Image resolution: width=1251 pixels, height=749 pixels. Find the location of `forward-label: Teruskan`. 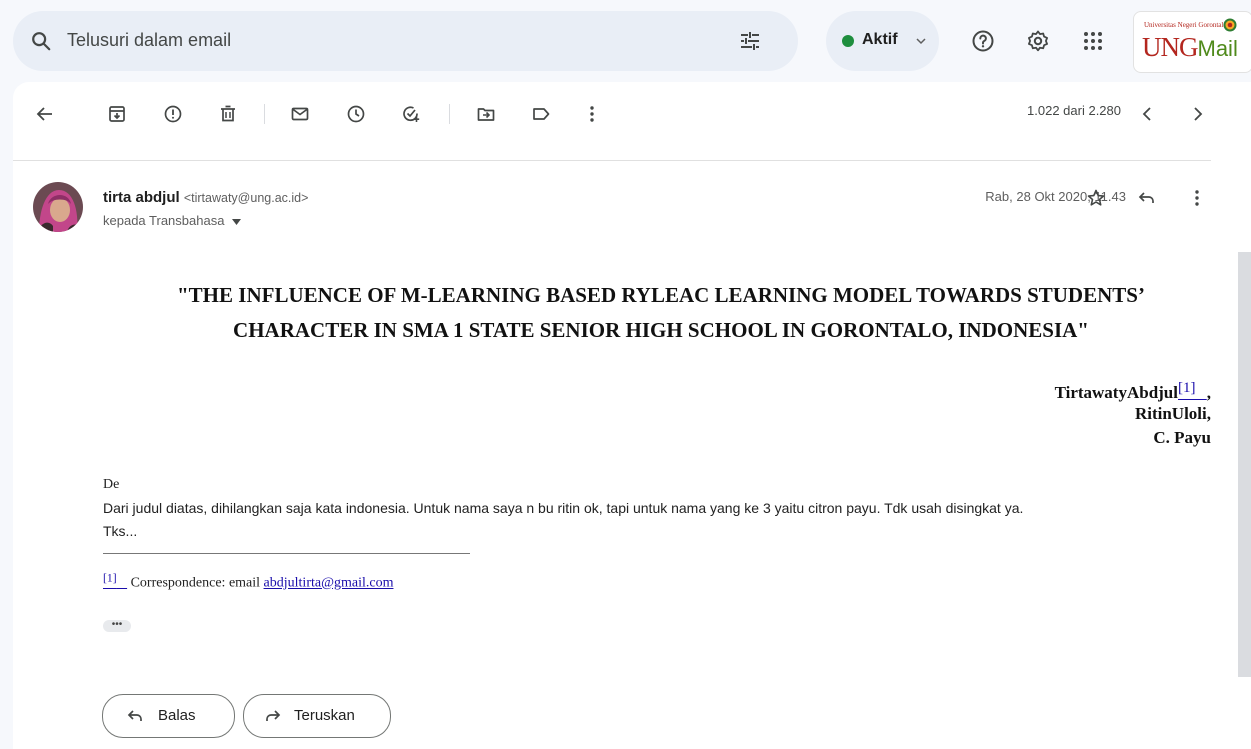

forward-label: Teruskan is located at coordinates (324, 715).